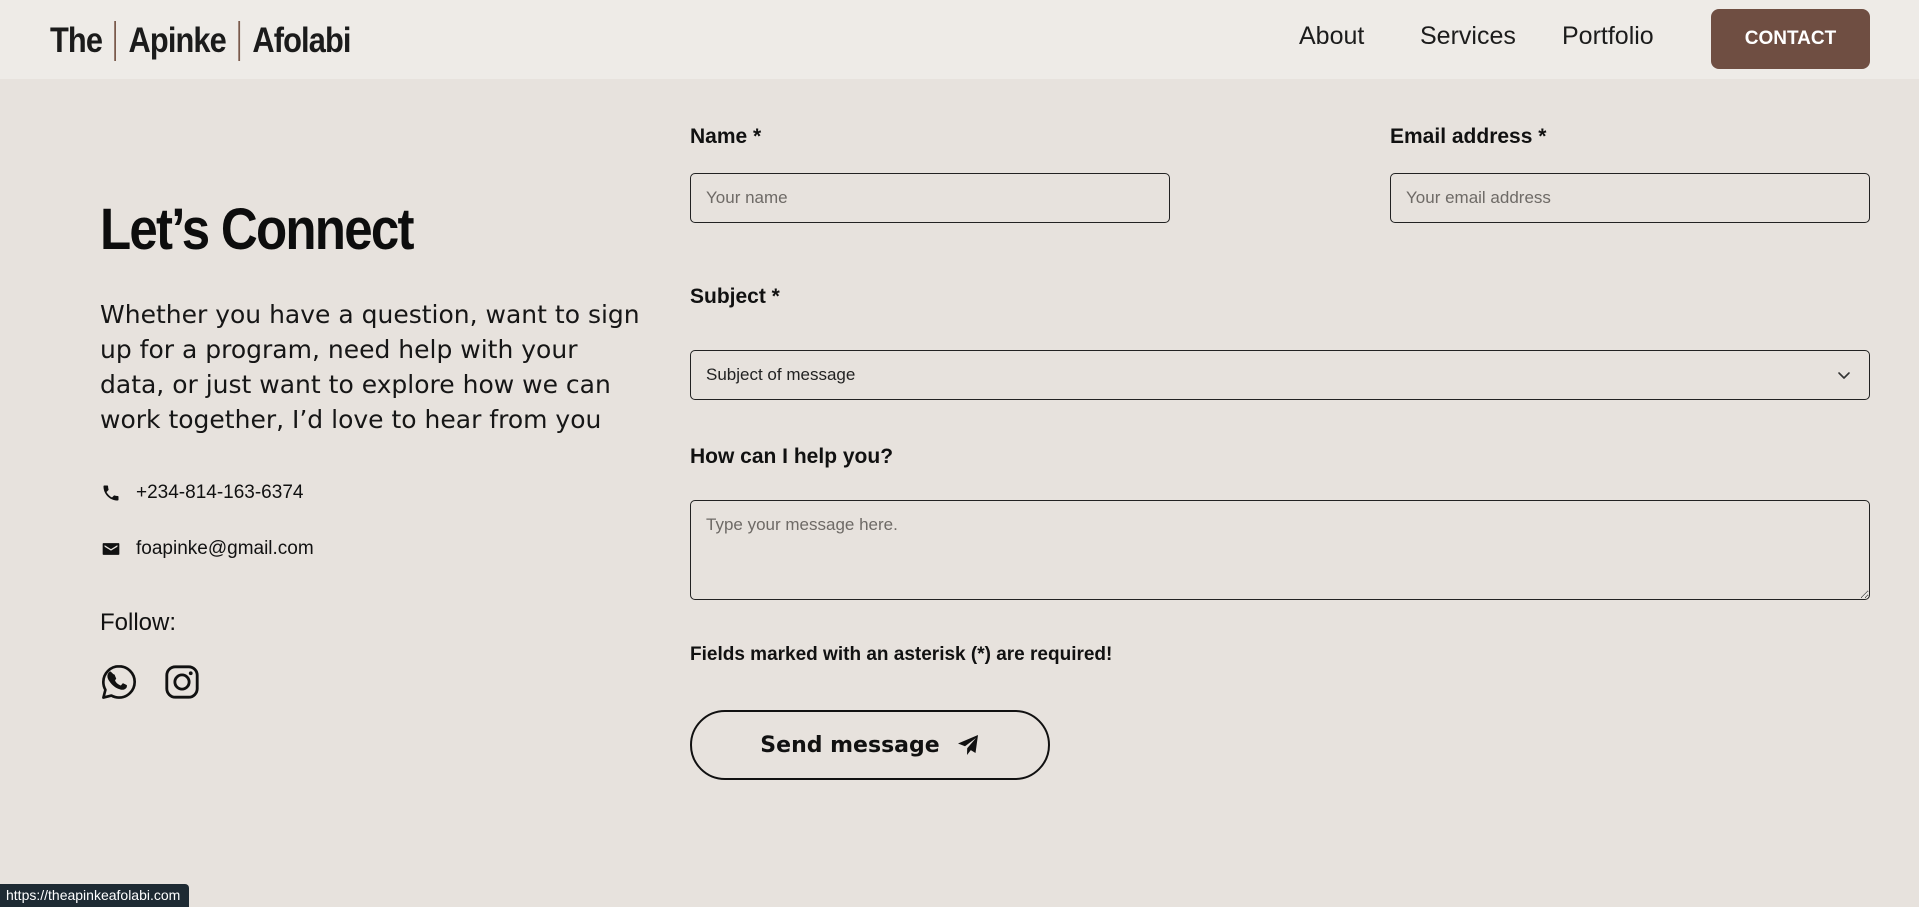  I want to click on phone-icon, so click(111, 493).